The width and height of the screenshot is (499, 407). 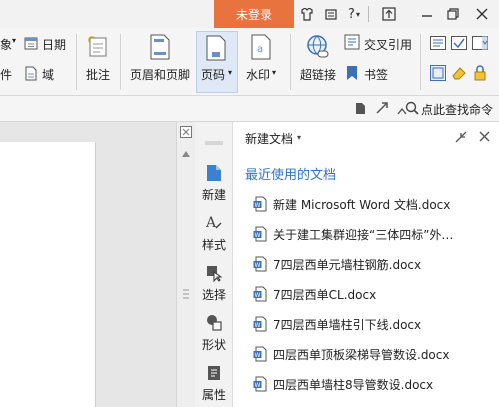 I want to click on properties-icon, so click(x=214, y=373).